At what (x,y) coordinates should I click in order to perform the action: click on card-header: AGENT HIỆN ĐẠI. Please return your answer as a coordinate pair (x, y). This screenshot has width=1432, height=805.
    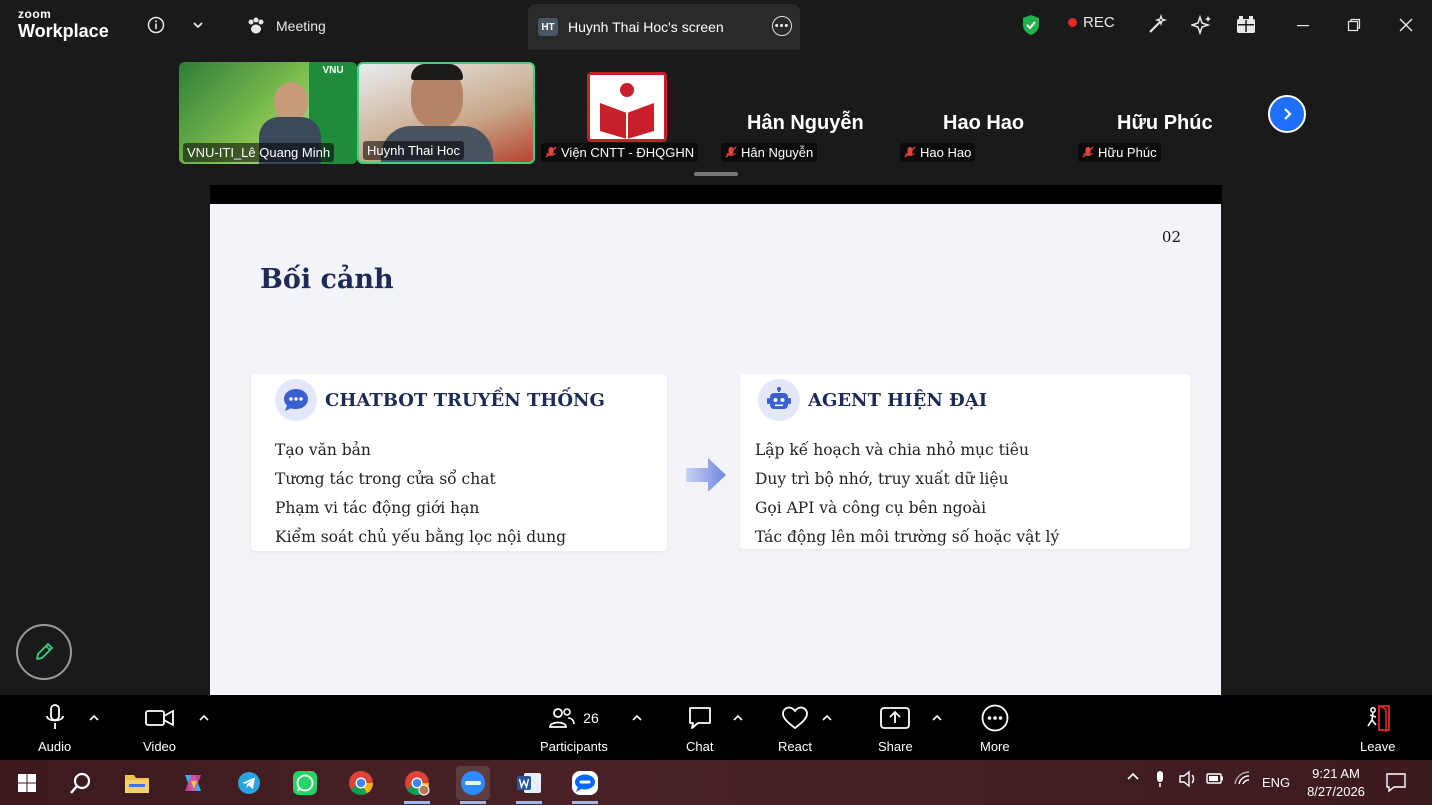
    Looking at the image, I should click on (872, 400).